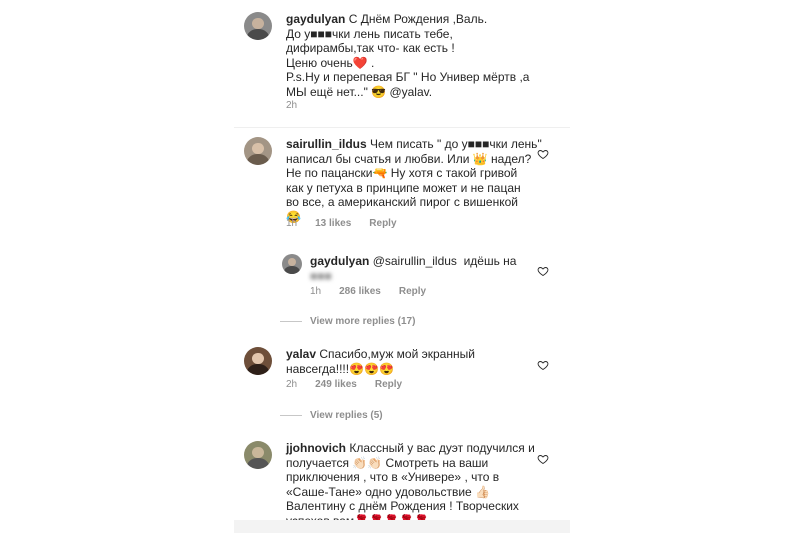 The image size is (800, 533). I want to click on divider, so click(402, 127).